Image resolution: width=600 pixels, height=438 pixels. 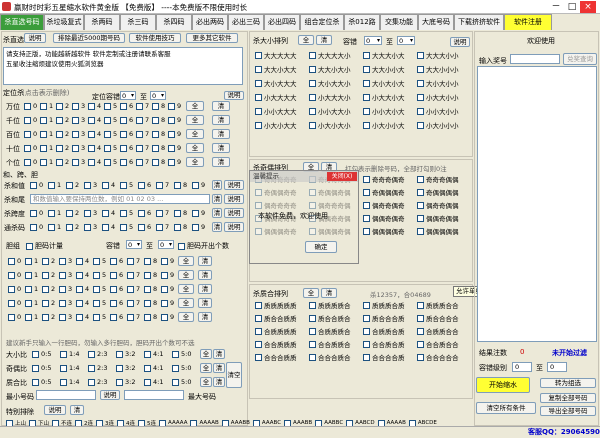 What do you see at coordinates (108, 185) in the screenshot?
I see `he-checkbox-4: 4` at bounding box center [108, 185].